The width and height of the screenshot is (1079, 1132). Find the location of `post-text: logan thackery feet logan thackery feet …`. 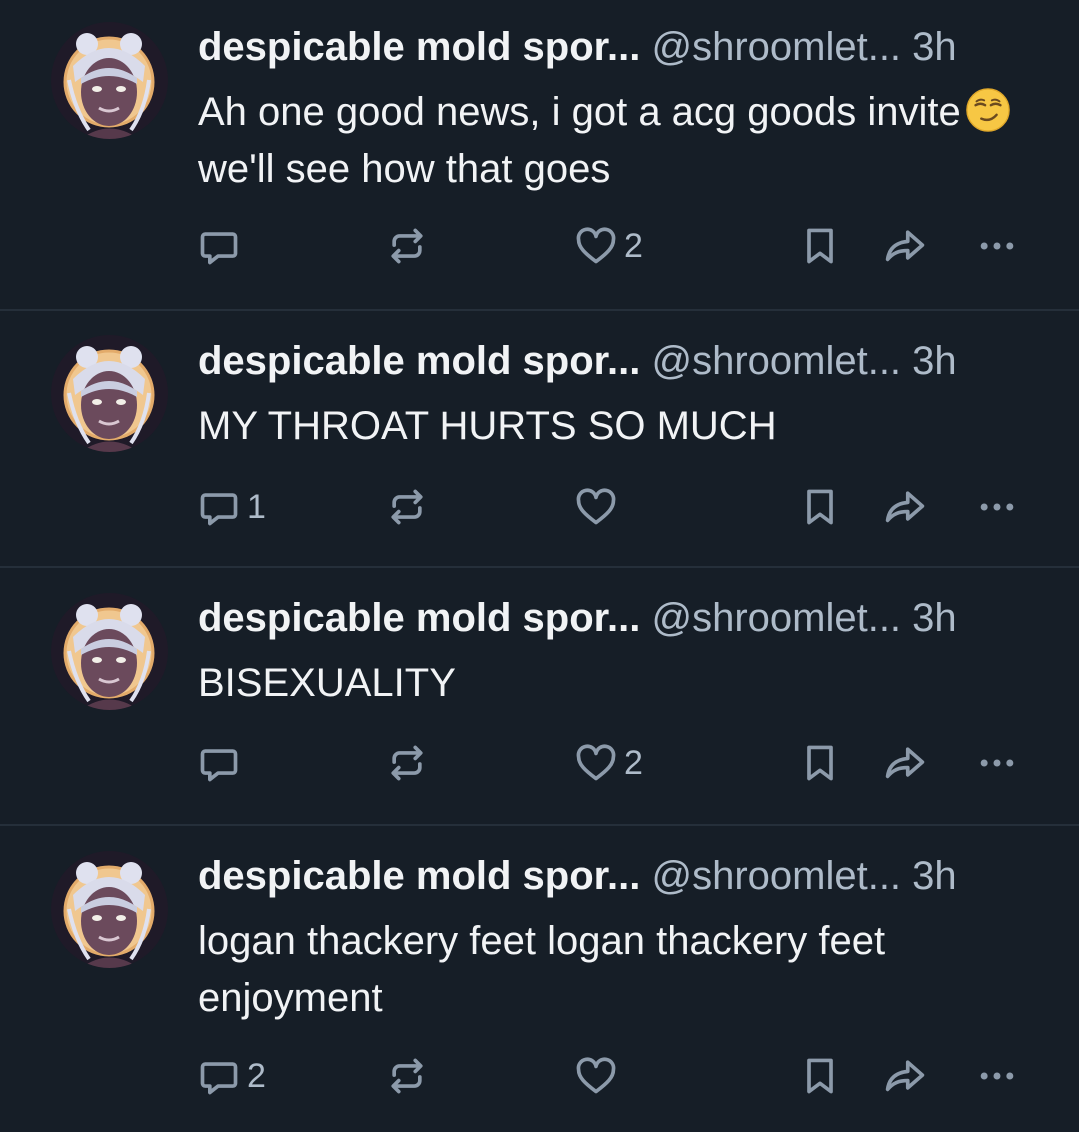

post-text: logan thackery feet logan thackery feet … is located at coordinates (542, 969).